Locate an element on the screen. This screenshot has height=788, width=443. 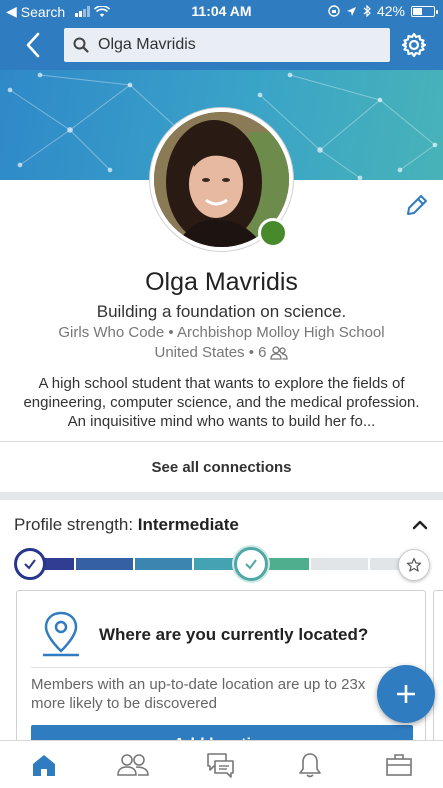
bell-icon is located at coordinates (310, 764).